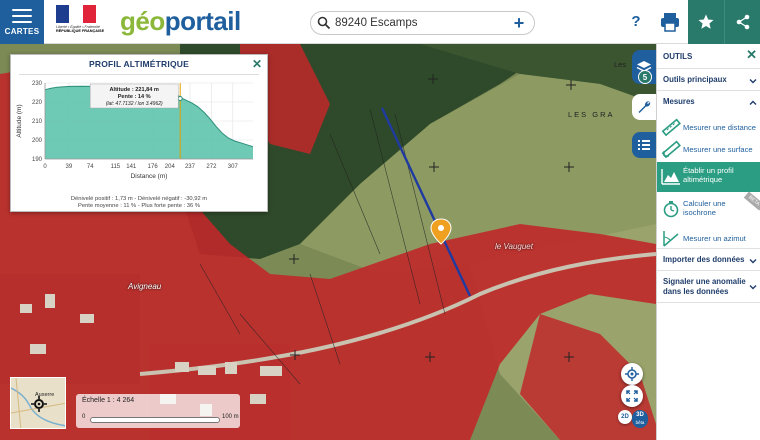 Image resolution: width=760 pixels, height=440 pixels. I want to click on section-importer-label: Importer des données, so click(704, 259).